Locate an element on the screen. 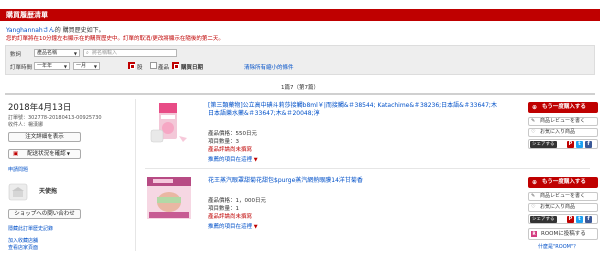 Image resolution: width=600 pixels, height=261 pixels. shop-name: 天使拖 is located at coordinates (48, 191).